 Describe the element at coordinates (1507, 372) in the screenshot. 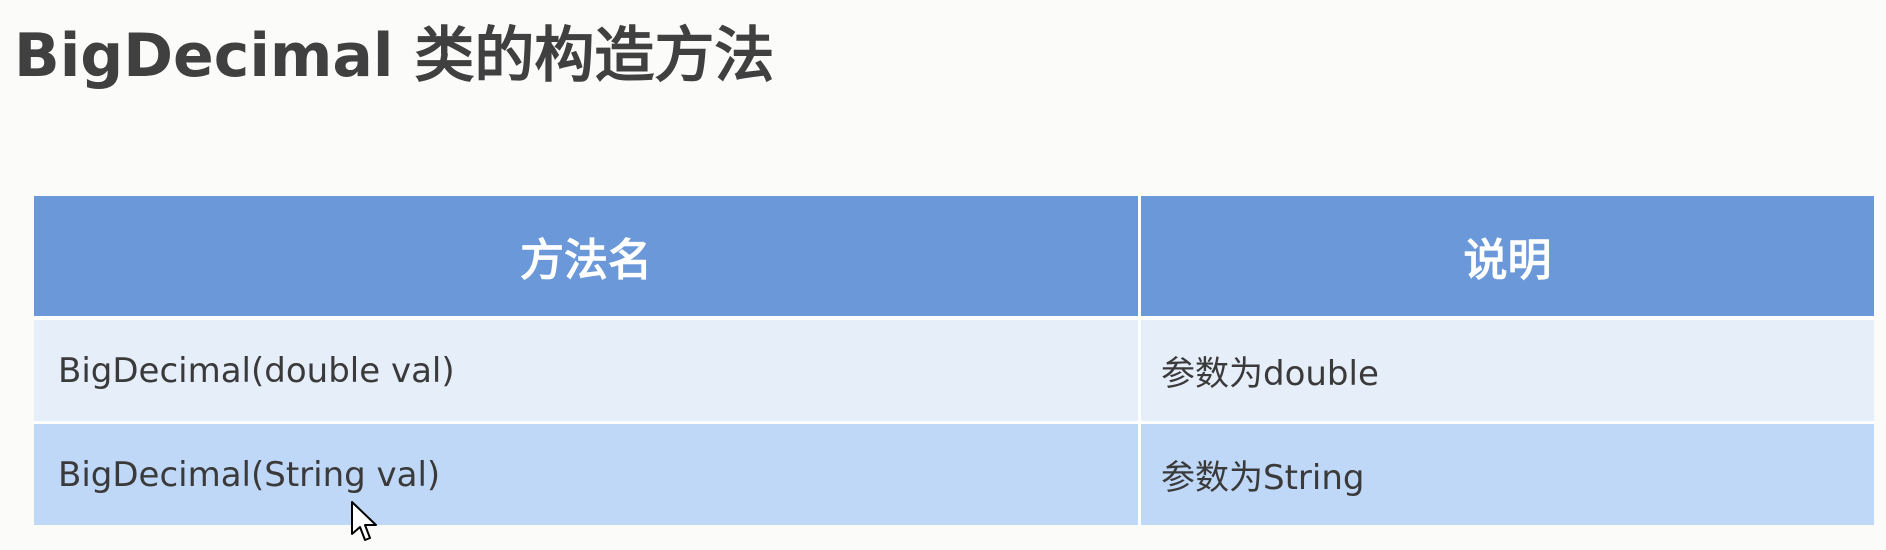

I see `cell-description: 参数为double` at that location.